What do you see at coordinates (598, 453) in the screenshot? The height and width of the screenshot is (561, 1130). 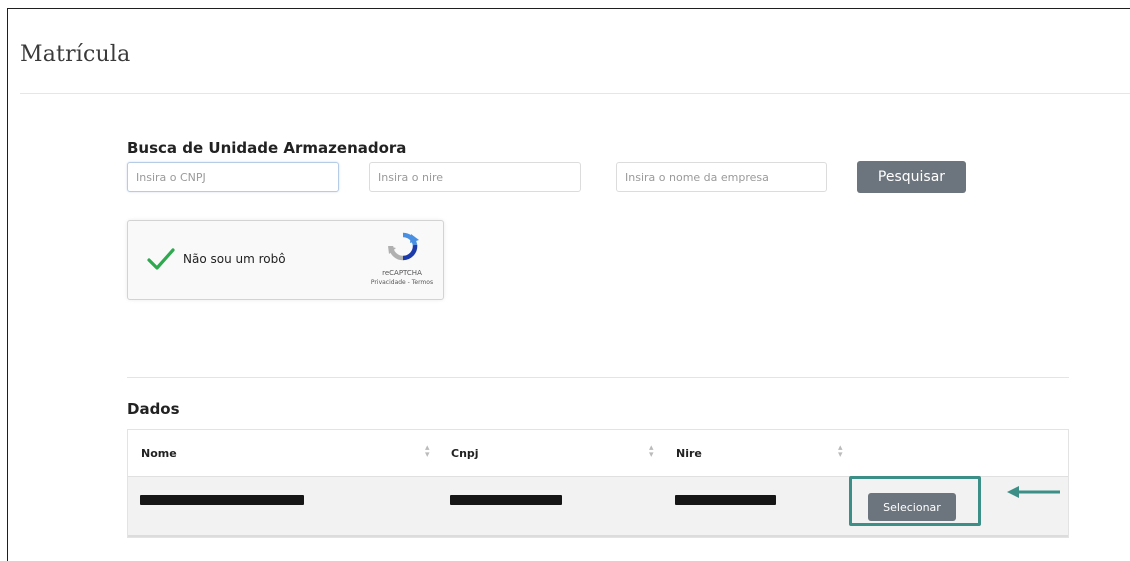 I see `table-header: Nome ▴ ▾ Cnpj ▴ ▾ Nire ▴ ▾` at bounding box center [598, 453].